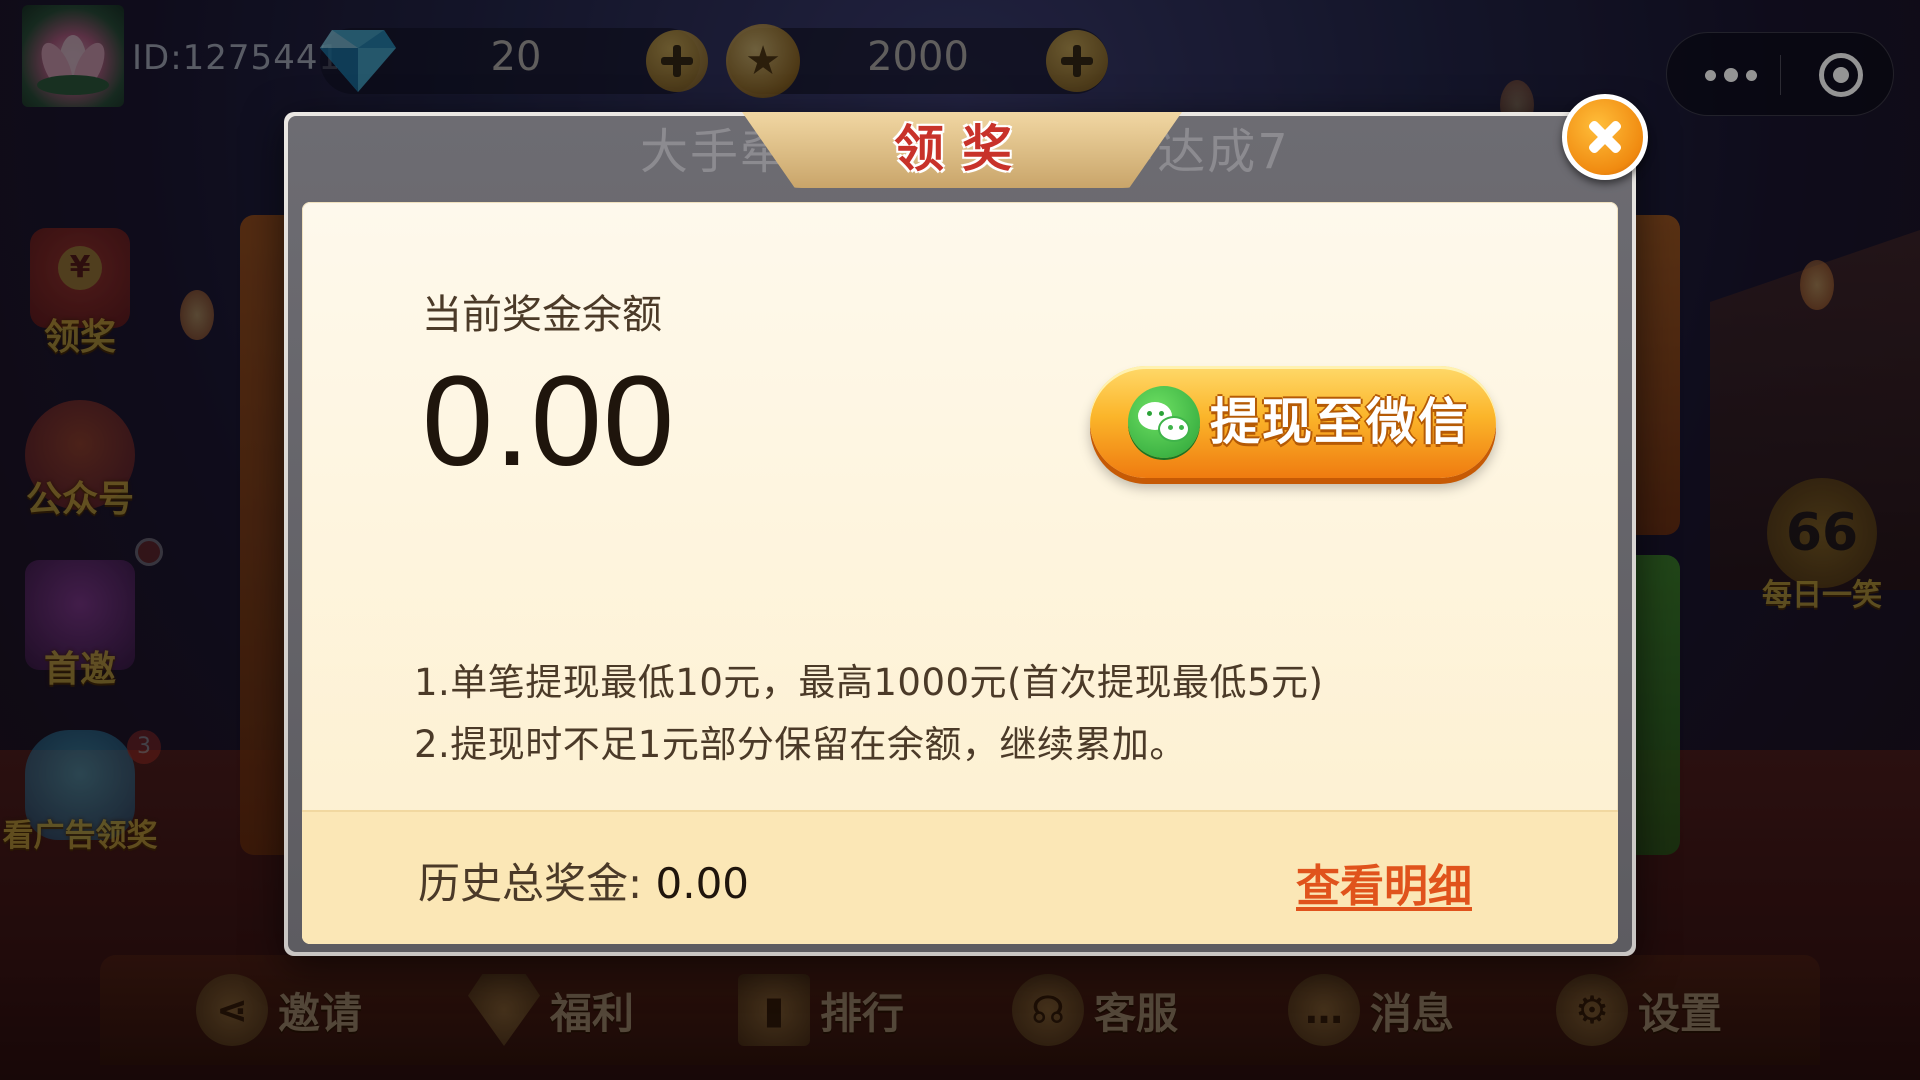 The image size is (1920, 1080). I want to click on withdraw-rule: 2.提现时不足1元部分保留在余额，继续累加。, so click(800, 744).